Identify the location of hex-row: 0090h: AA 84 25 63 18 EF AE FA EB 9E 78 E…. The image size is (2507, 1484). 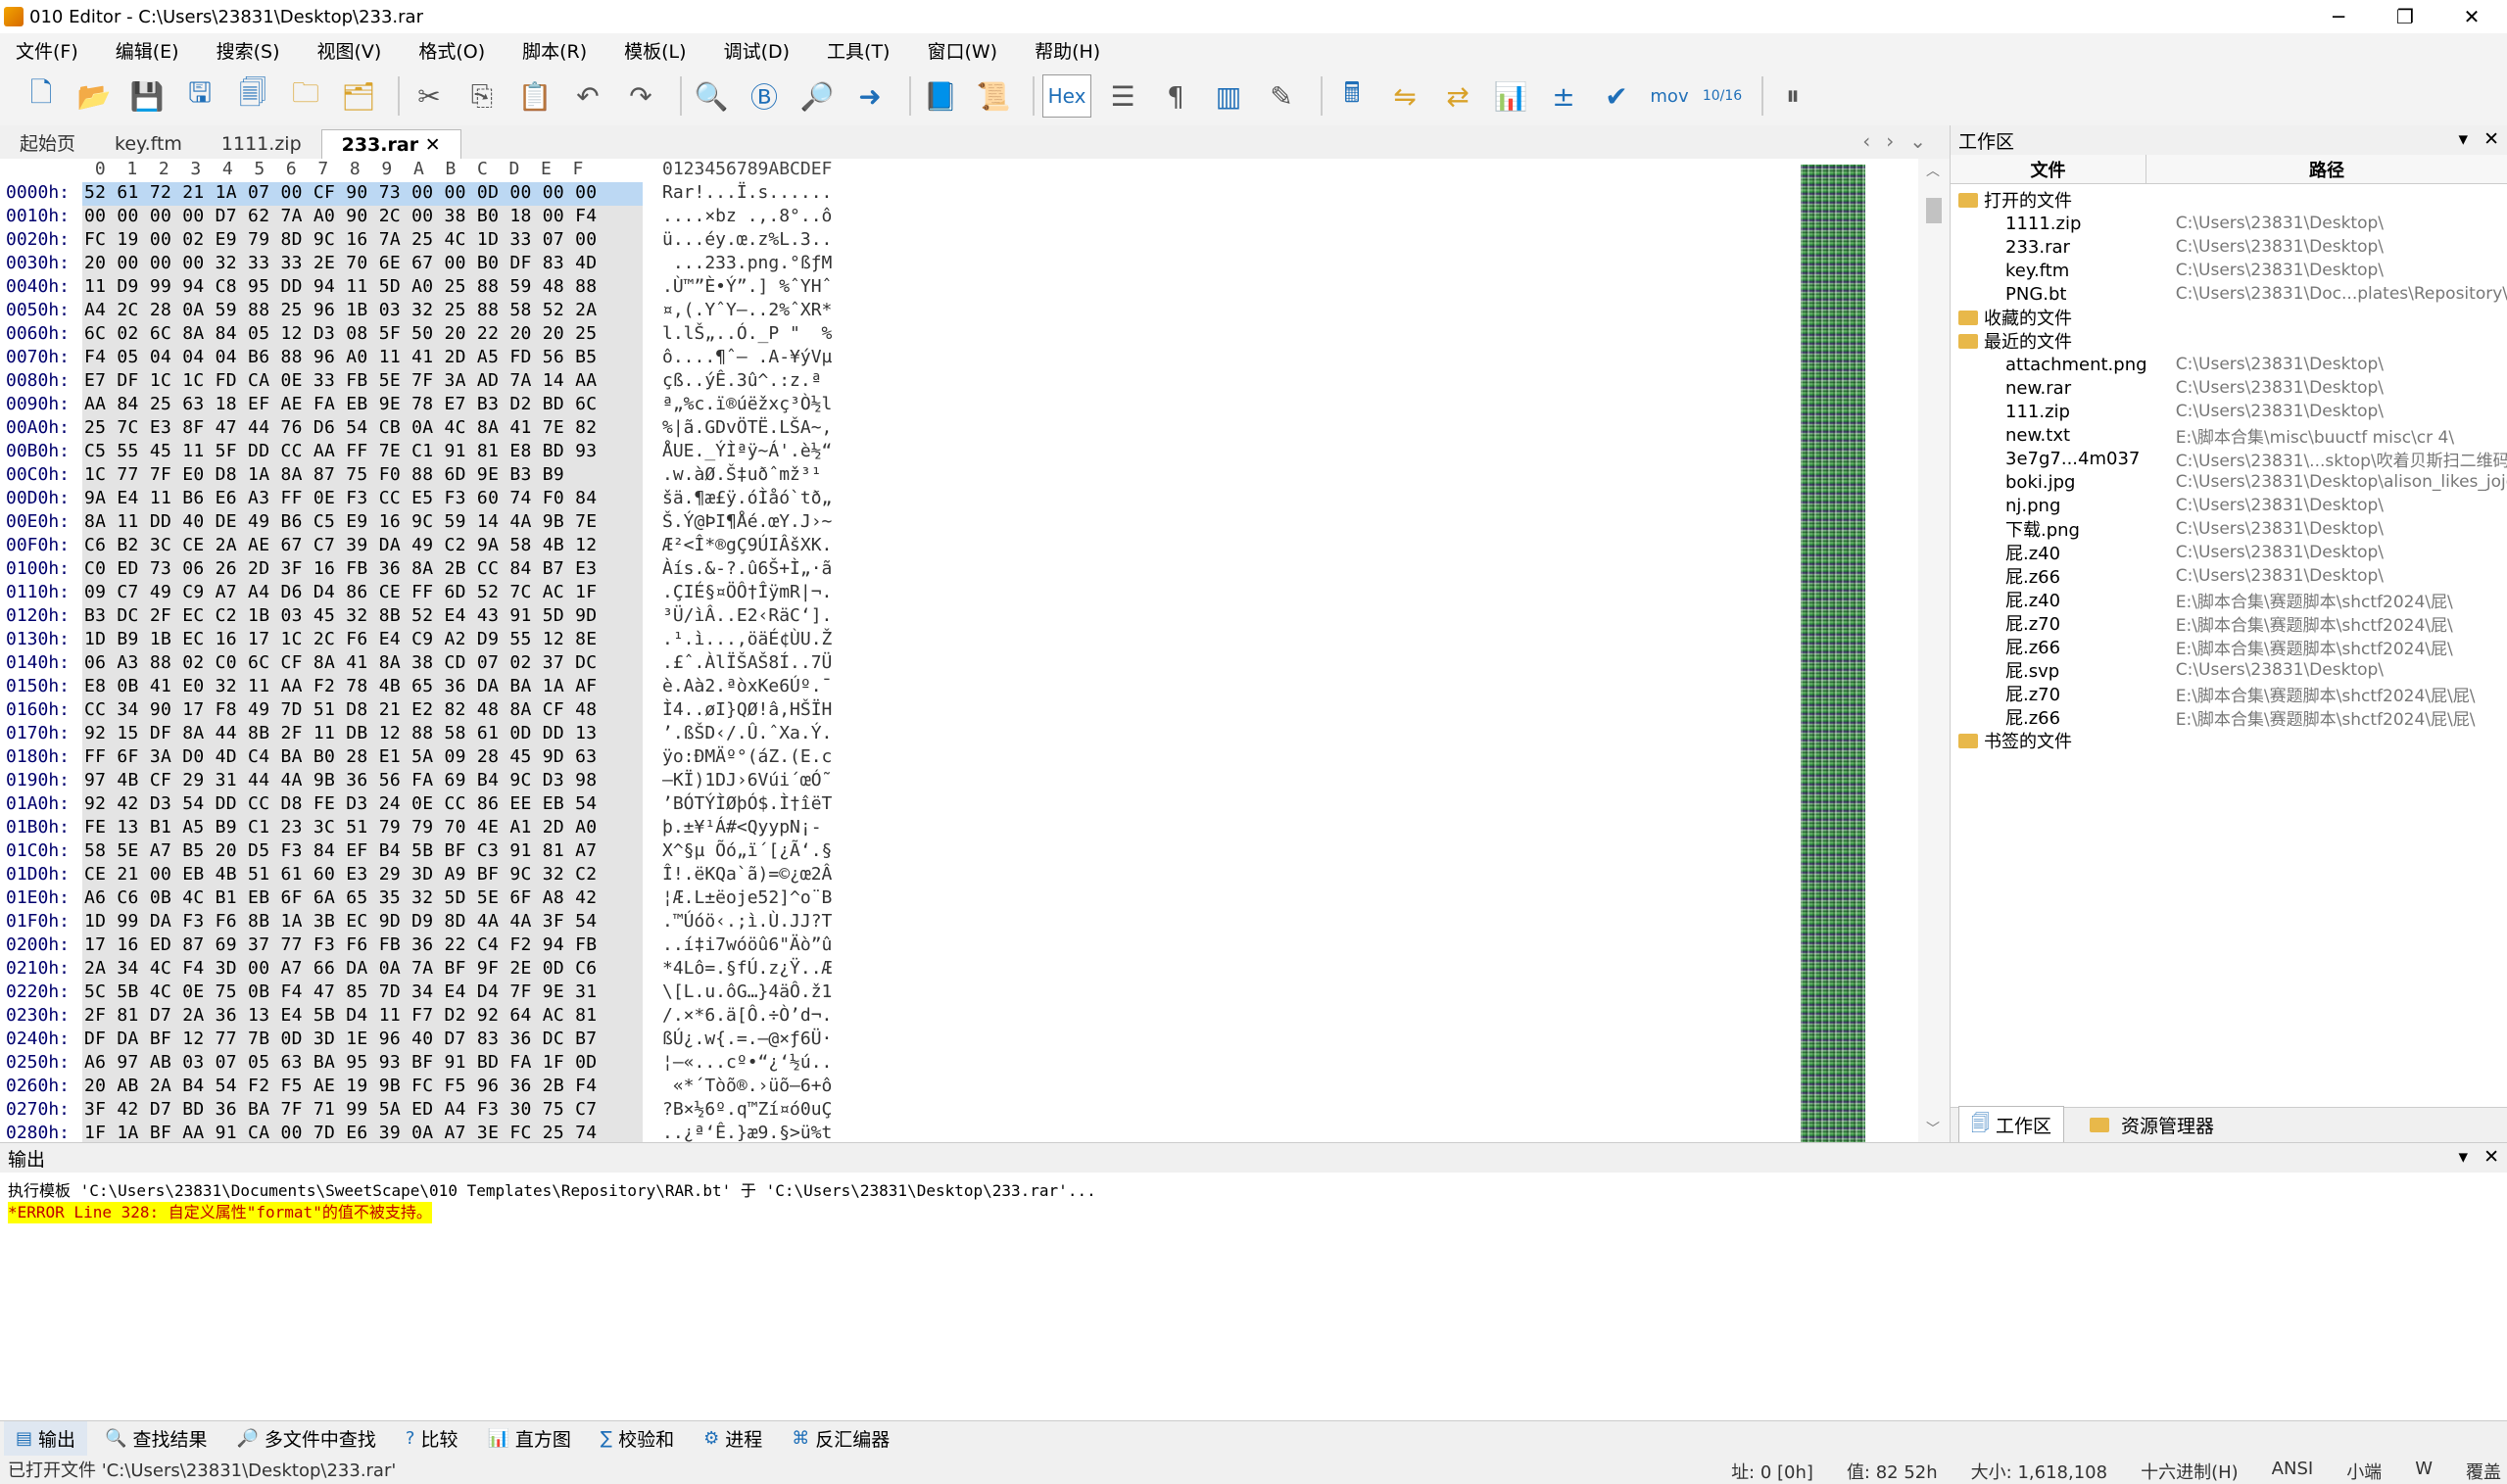
(902, 405).